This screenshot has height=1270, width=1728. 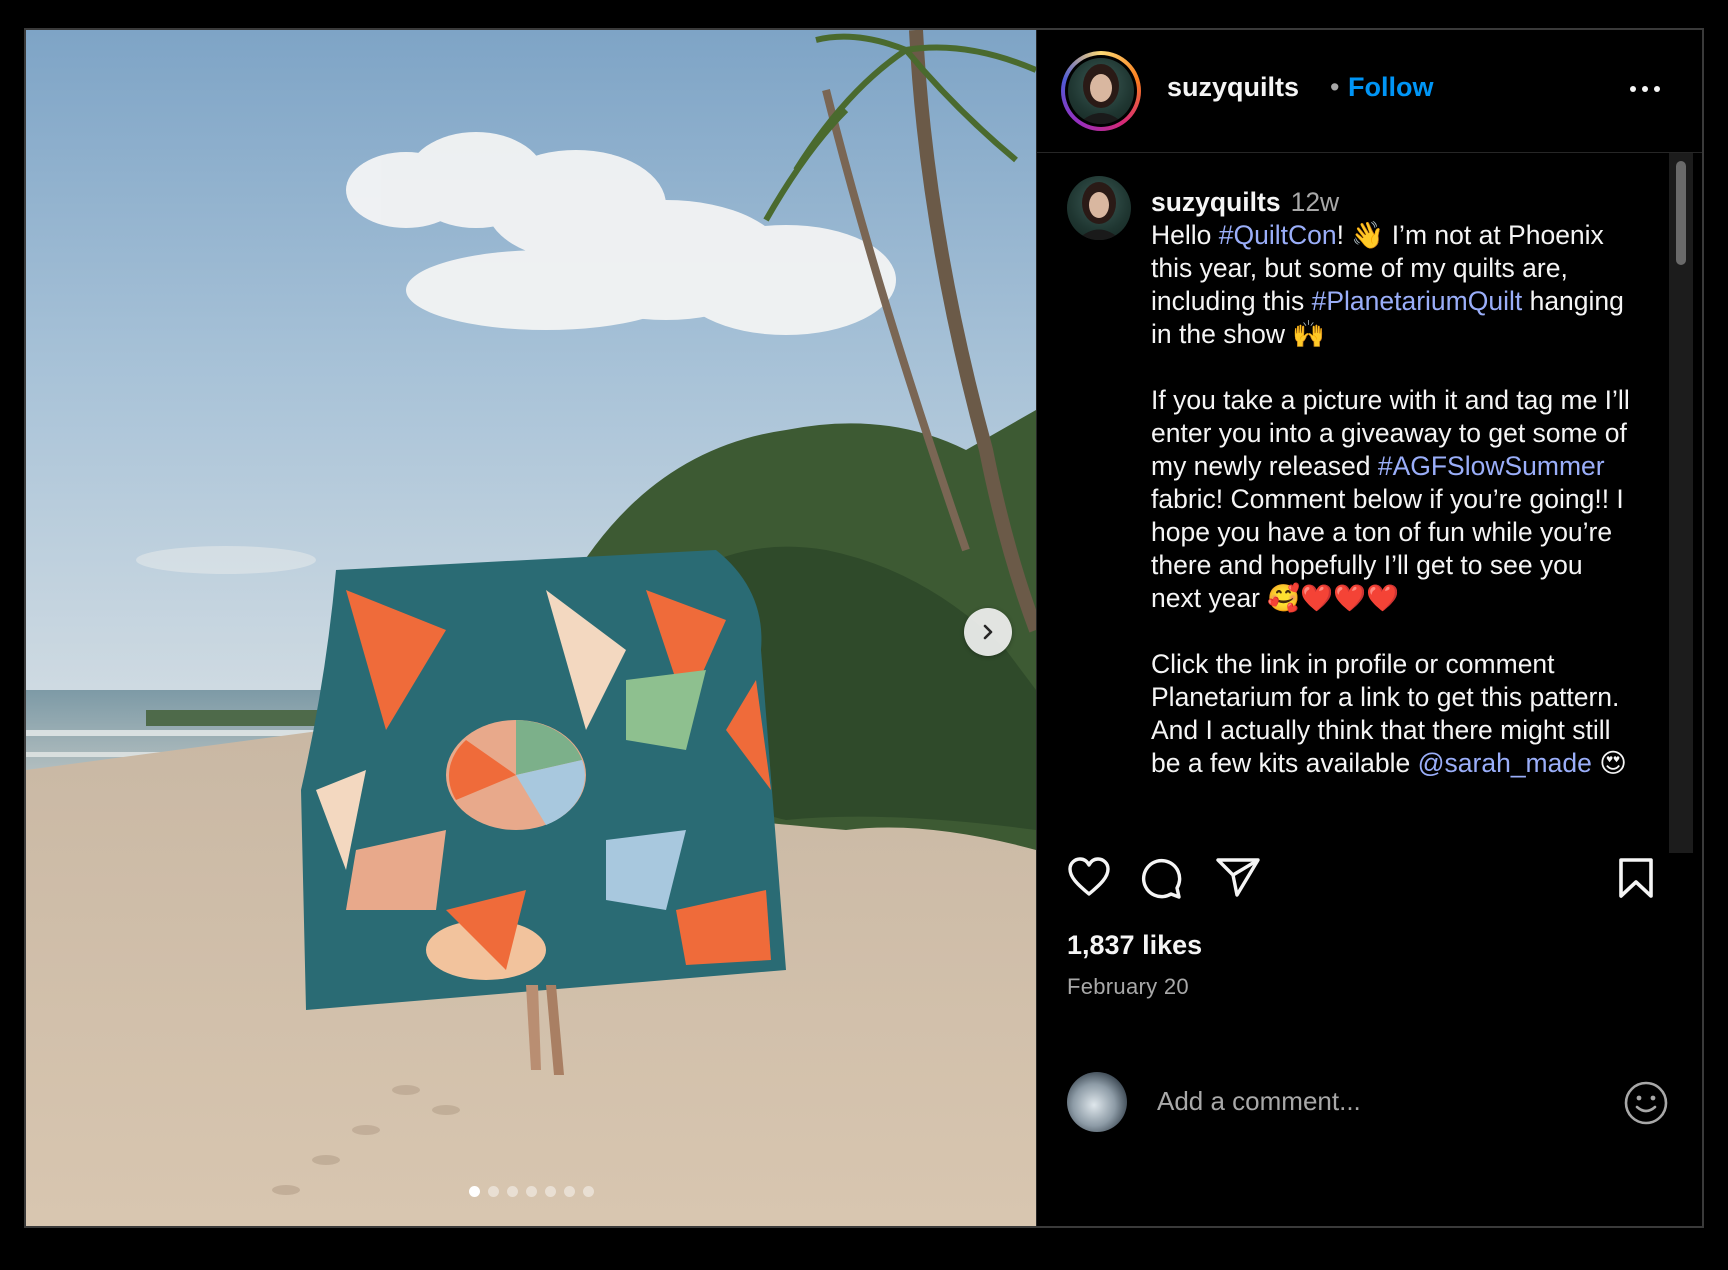 What do you see at coordinates (1681, 503) in the screenshot?
I see `caption-scrollbar` at bounding box center [1681, 503].